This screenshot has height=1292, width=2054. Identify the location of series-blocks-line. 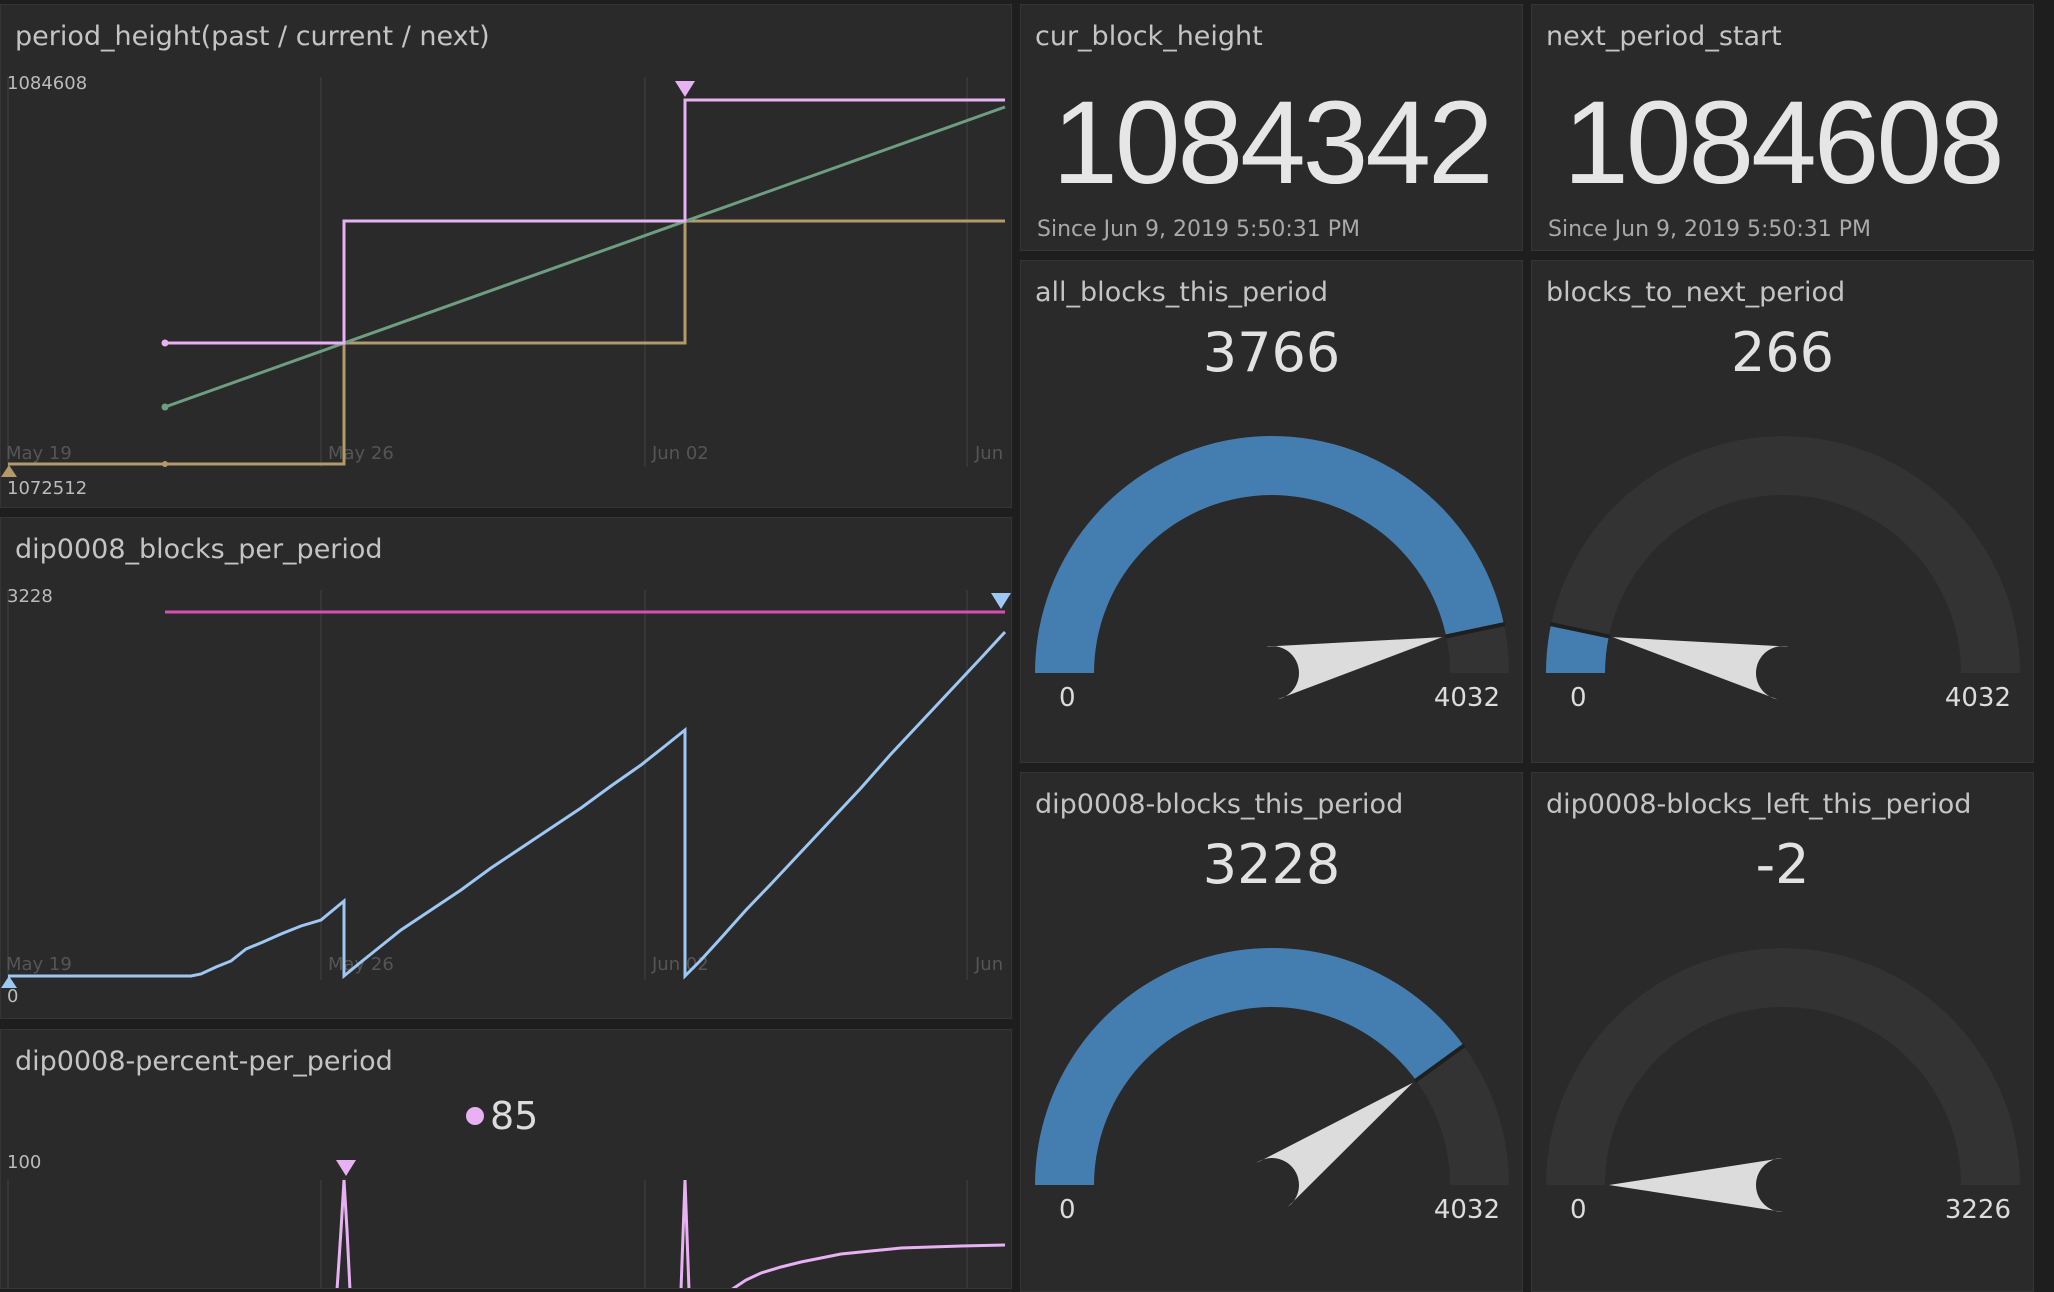
(507, 805).